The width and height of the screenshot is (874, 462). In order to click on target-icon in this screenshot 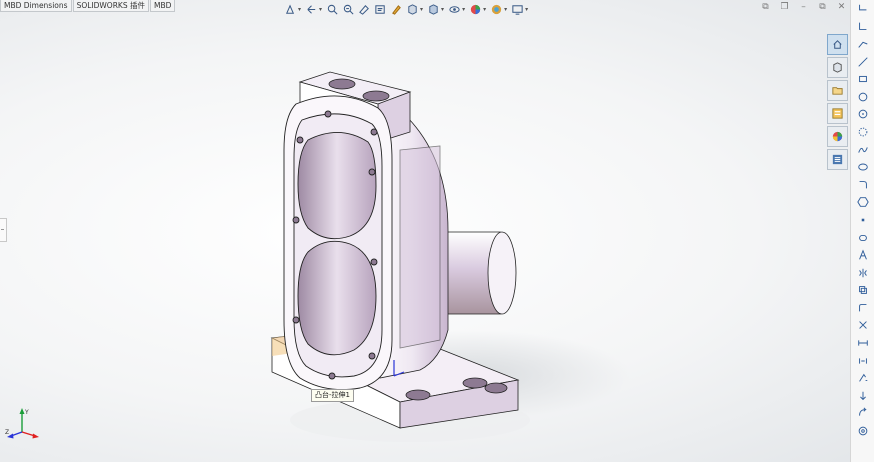, I will do `click(863, 431)`.